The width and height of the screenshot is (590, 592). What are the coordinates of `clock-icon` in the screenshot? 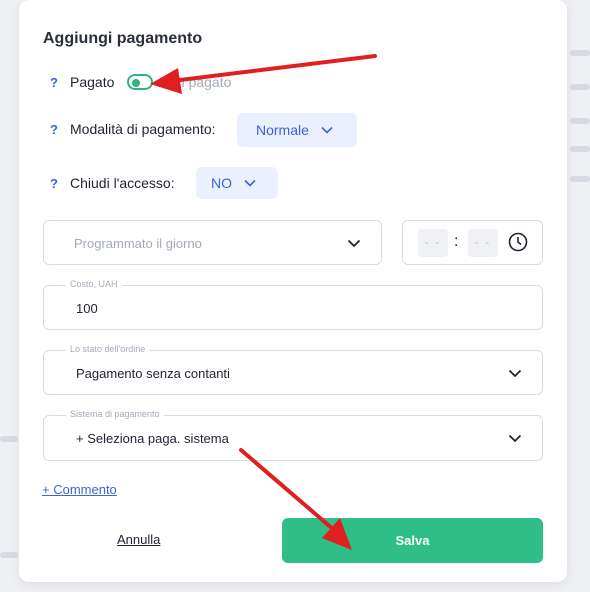 It's located at (518, 242).